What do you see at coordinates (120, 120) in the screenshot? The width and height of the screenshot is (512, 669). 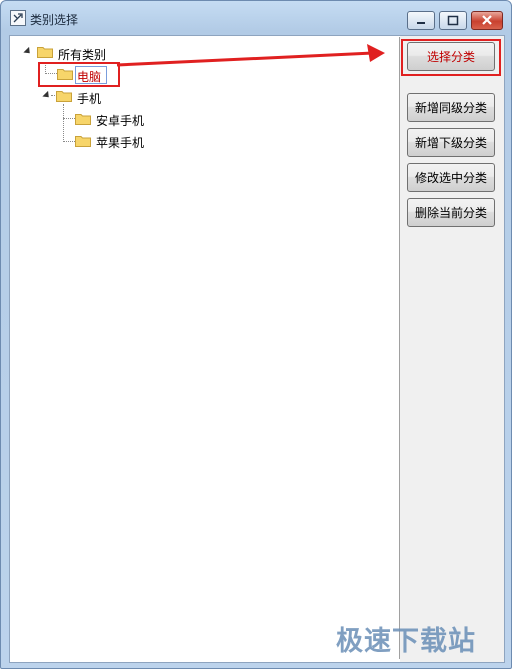 I see `tree-node-android-phone: 安卓手机` at bounding box center [120, 120].